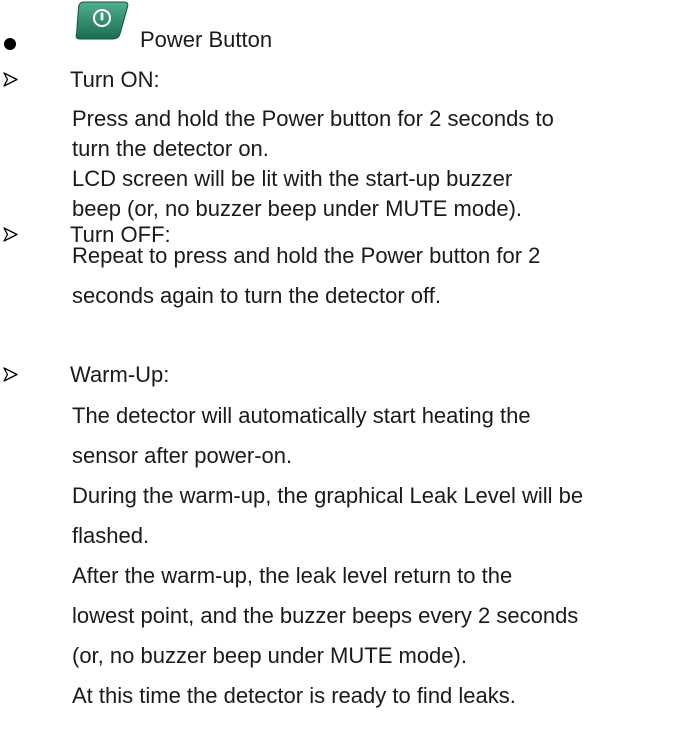 The width and height of the screenshot is (695, 739). What do you see at coordinates (102, 20) in the screenshot?
I see `power-icon` at bounding box center [102, 20].